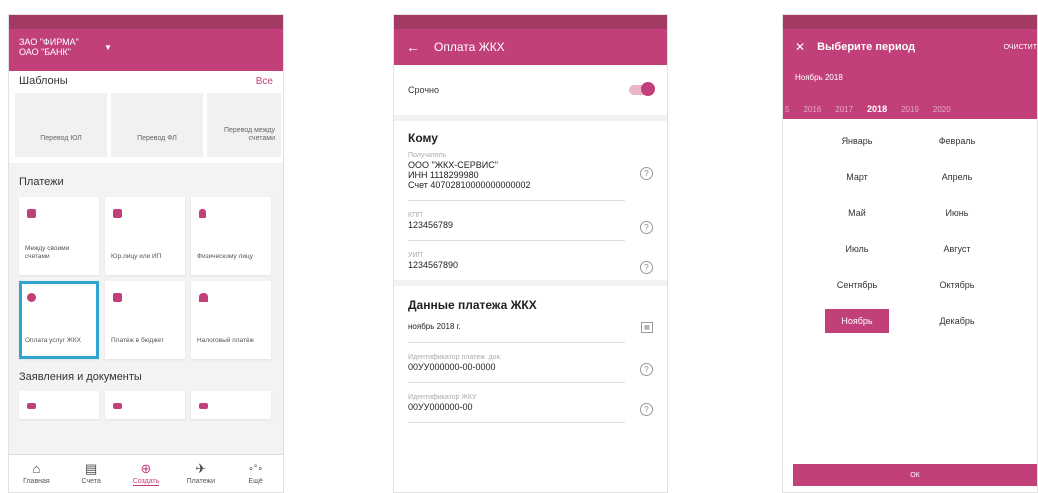 The image size is (1038, 493). Describe the element at coordinates (203, 297) in the screenshot. I see `bank-icon` at that location.